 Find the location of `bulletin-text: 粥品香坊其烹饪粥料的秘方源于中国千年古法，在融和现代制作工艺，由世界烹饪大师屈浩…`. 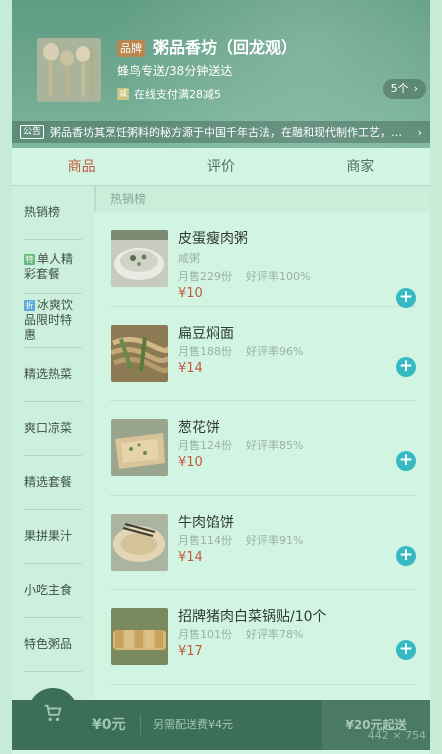

bulletin-text: 粥品香坊其烹饪粥料的秘方源于中国千年古法，在融和现代制作工艺，由世界烹饪大师屈浩… is located at coordinates (231, 132).